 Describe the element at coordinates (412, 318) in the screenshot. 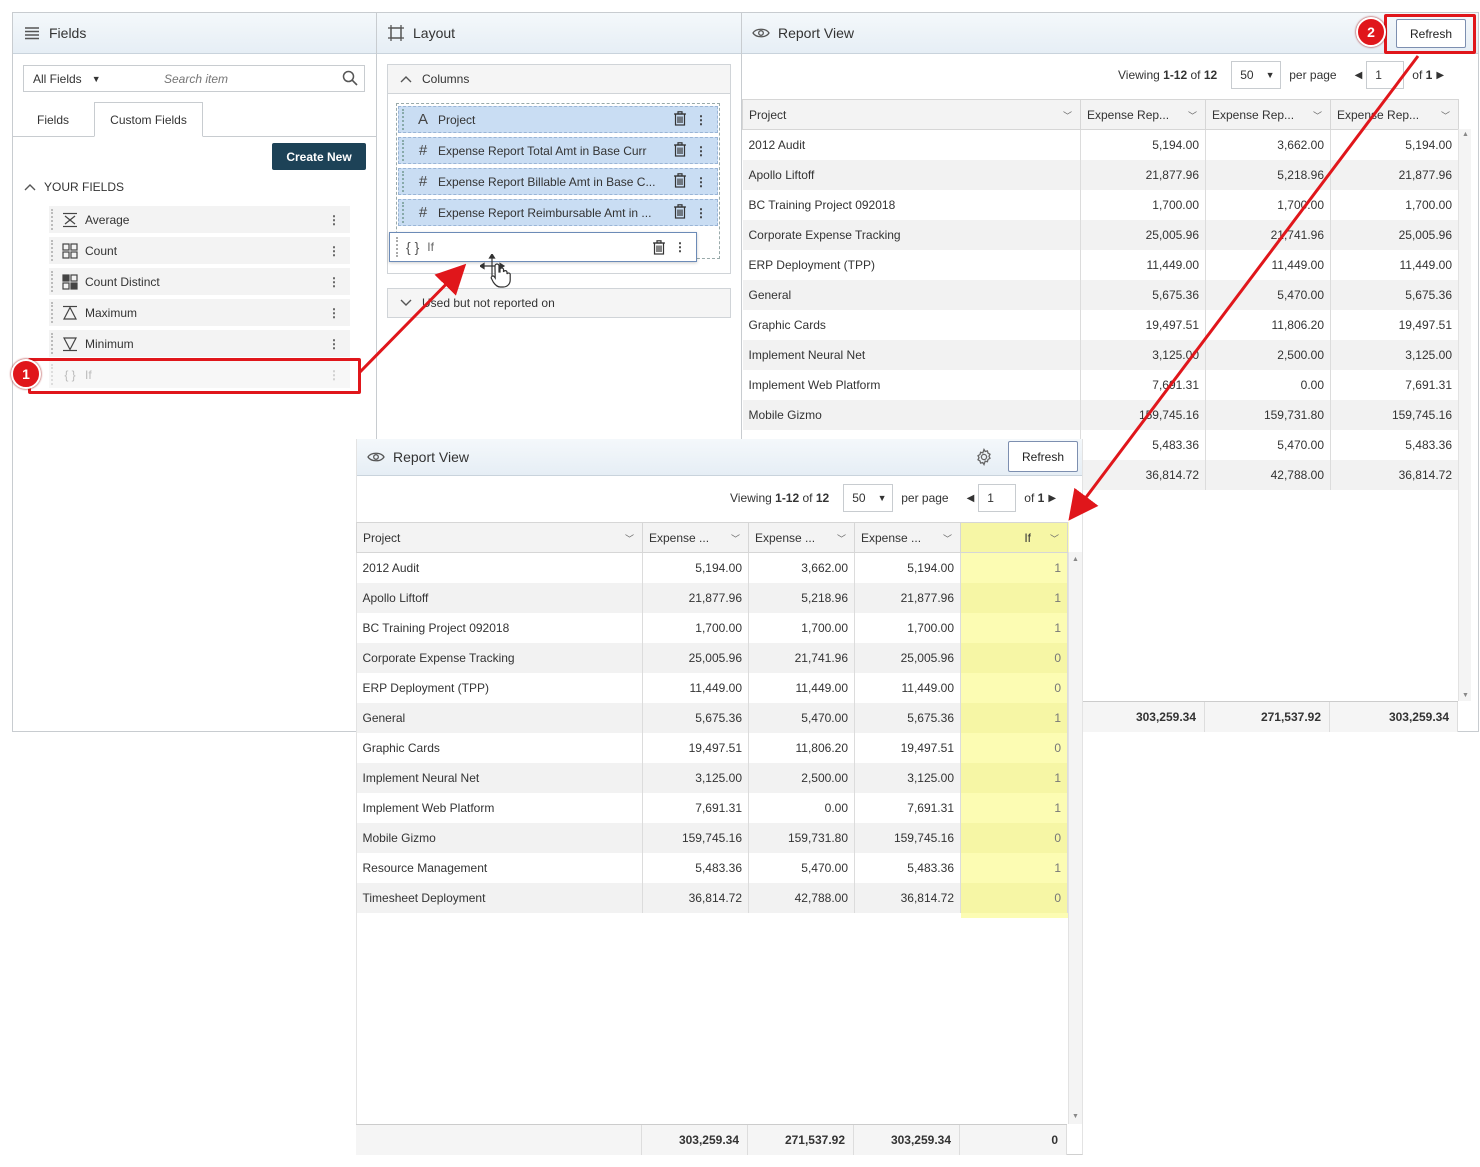

I see `arrow-step1` at that location.